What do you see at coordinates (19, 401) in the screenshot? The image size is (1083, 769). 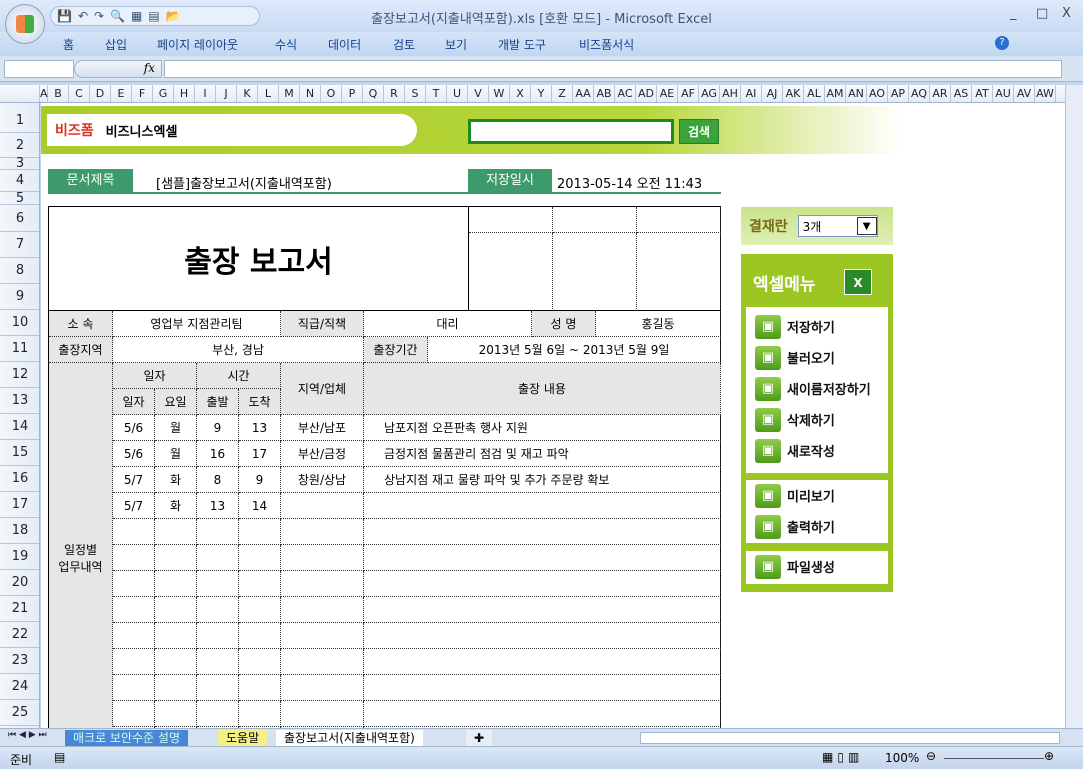 I see `row-header: 13` at bounding box center [19, 401].